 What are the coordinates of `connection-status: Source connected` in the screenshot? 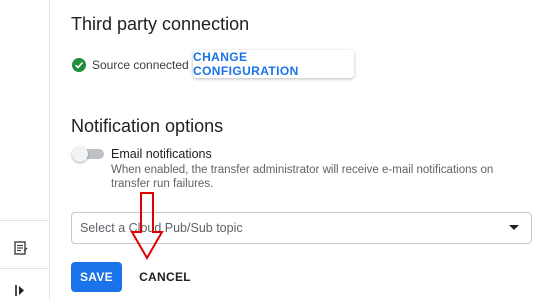 It's located at (130, 65).